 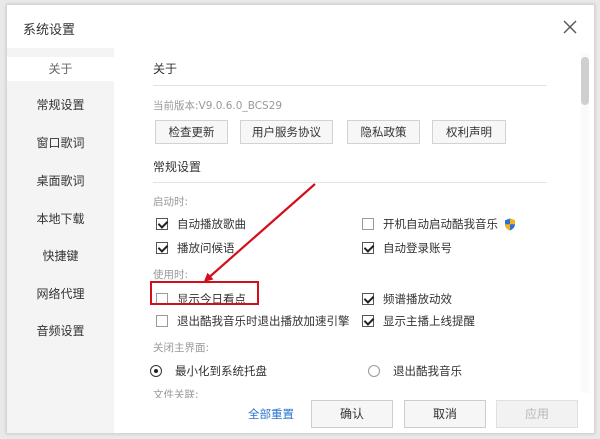 I want to click on annotation-highlight-box, so click(x=204, y=293).